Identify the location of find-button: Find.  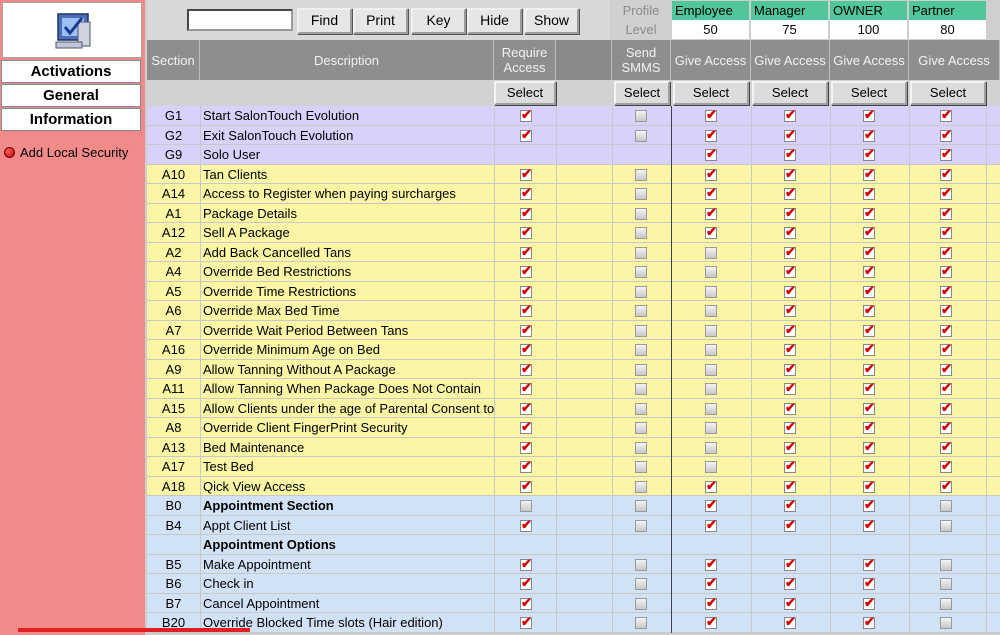
(324, 21).